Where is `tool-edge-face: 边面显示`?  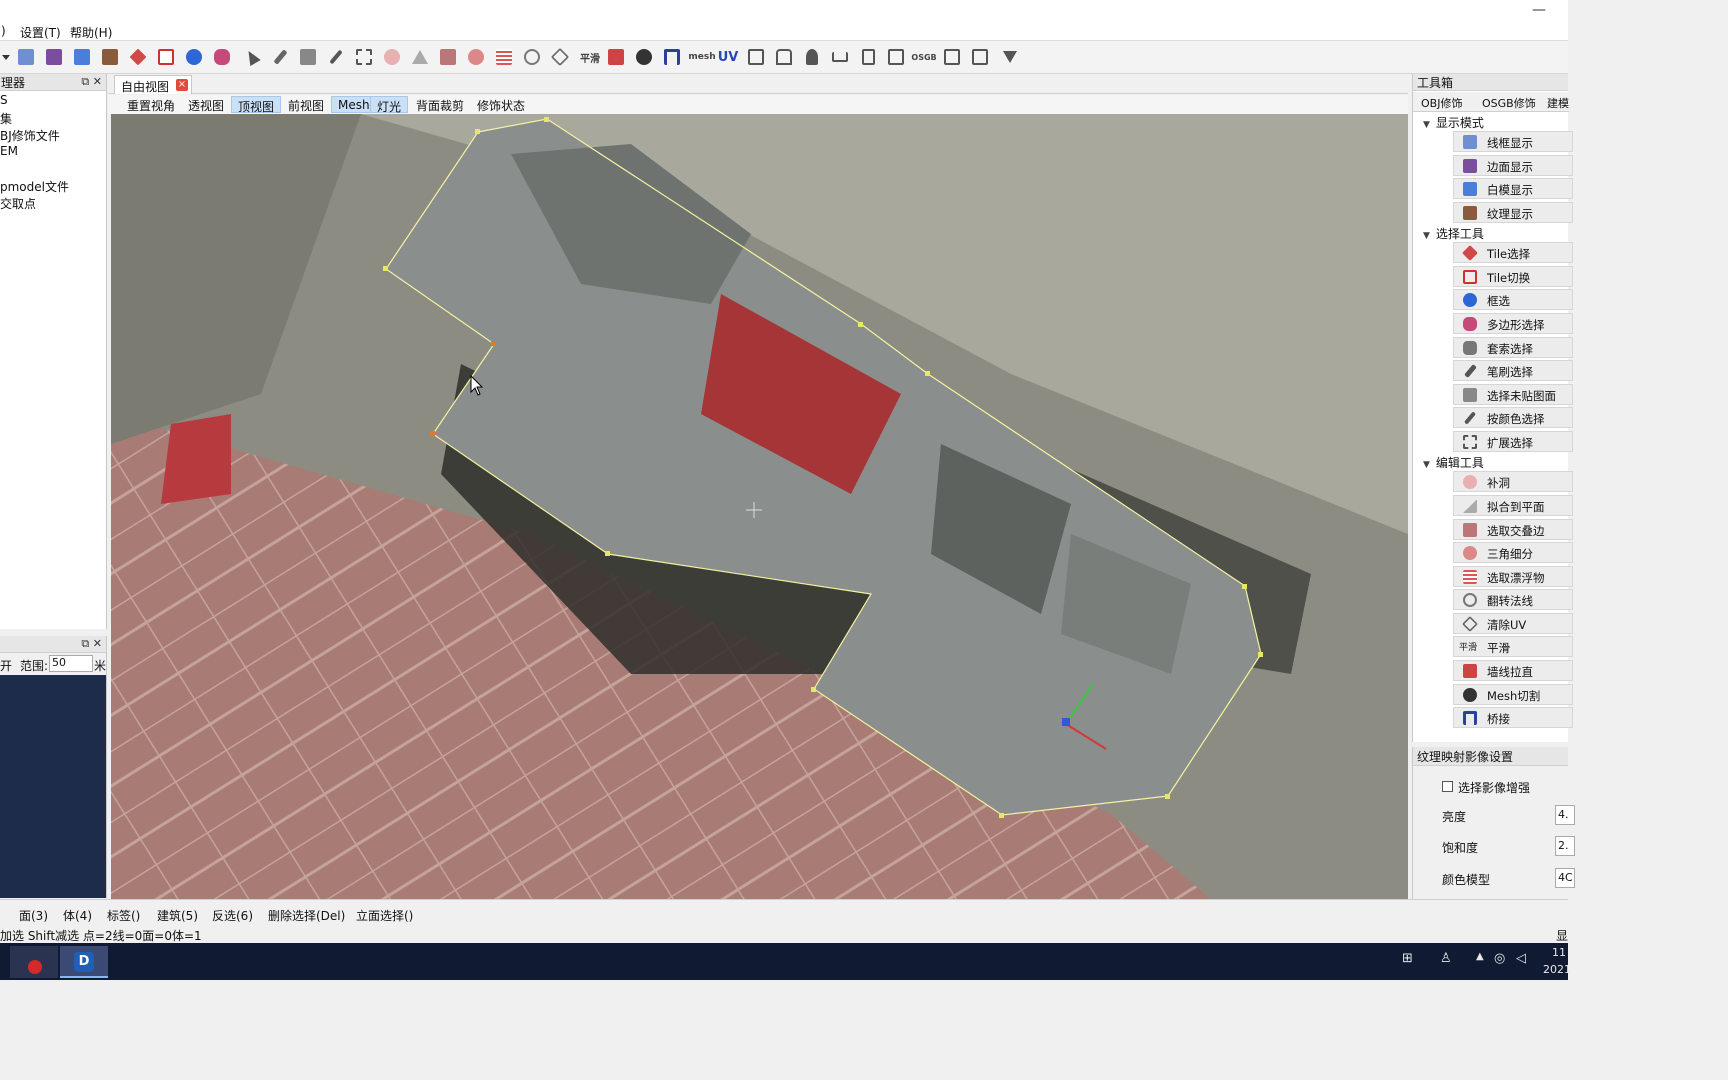
tool-edge-face: 边面显示 is located at coordinates (1513, 165).